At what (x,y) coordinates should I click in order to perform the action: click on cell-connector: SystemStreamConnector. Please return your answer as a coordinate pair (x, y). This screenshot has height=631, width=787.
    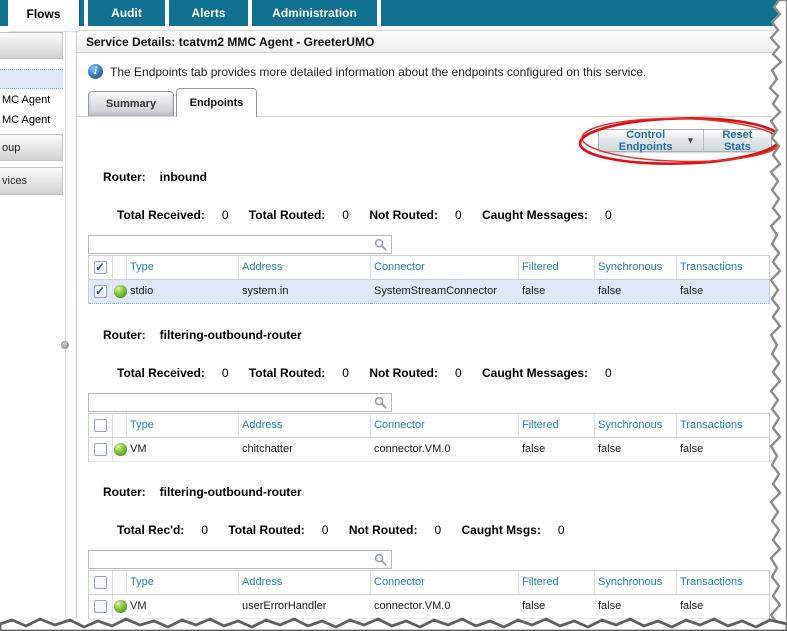
    Looking at the image, I should click on (445, 292).